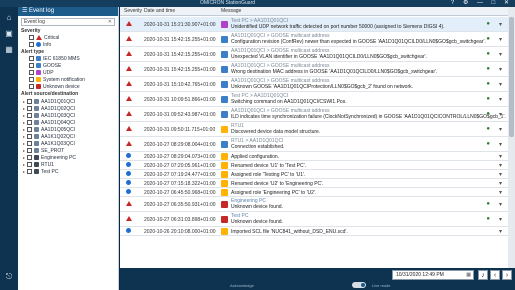 This screenshot has width=515, height=290. Describe the element at coordinates (494, 3) in the screenshot. I see `maximize-icon: □` at that location.